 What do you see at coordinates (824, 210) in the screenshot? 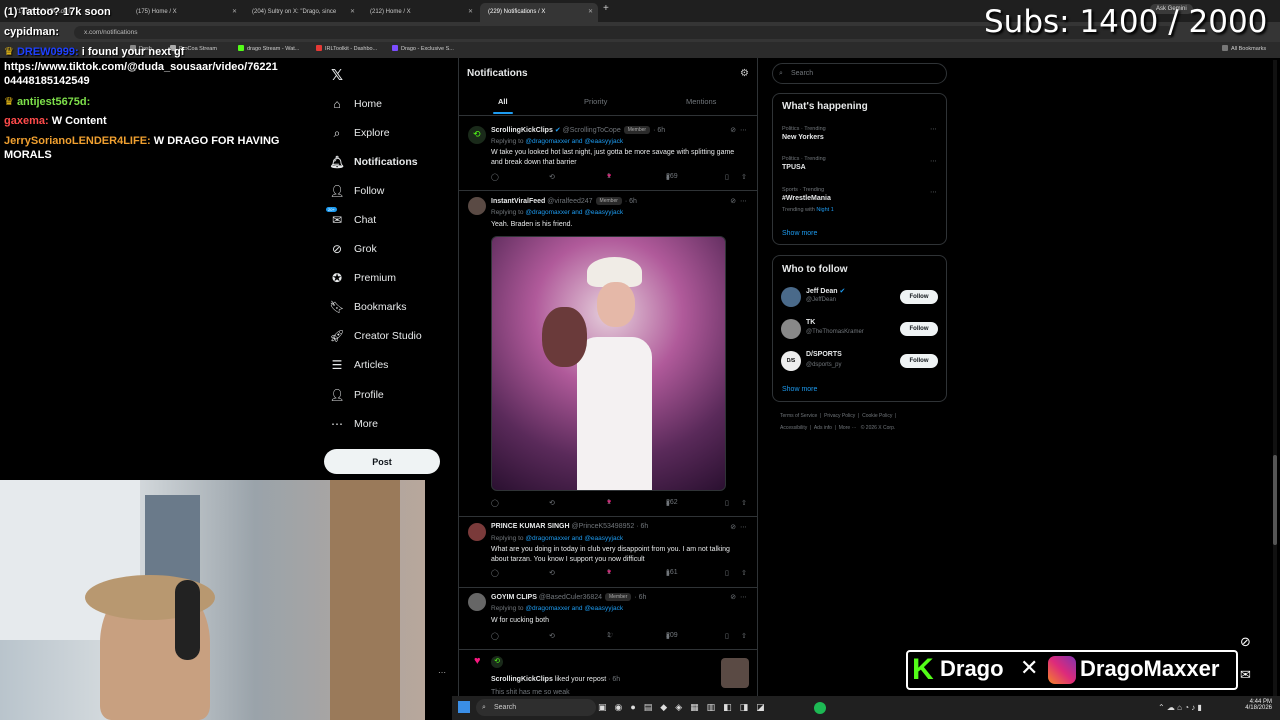
I see `trend-sub-link: Night 1` at bounding box center [824, 210].